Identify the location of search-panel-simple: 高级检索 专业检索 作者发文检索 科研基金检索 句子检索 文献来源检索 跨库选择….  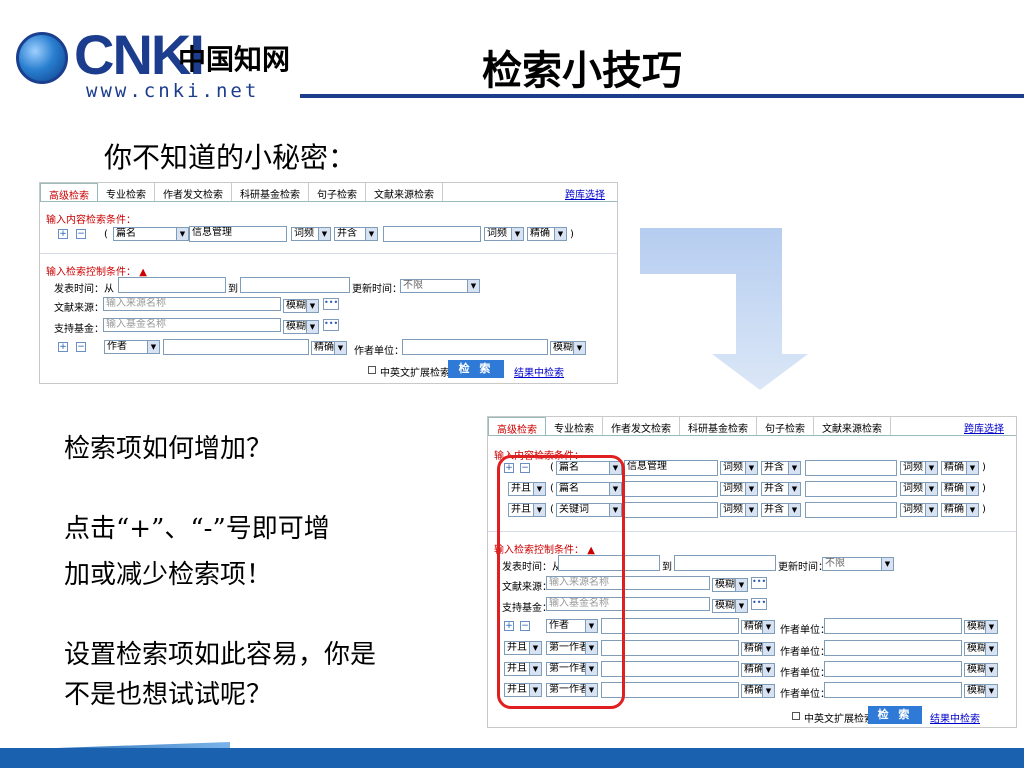
(328, 283).